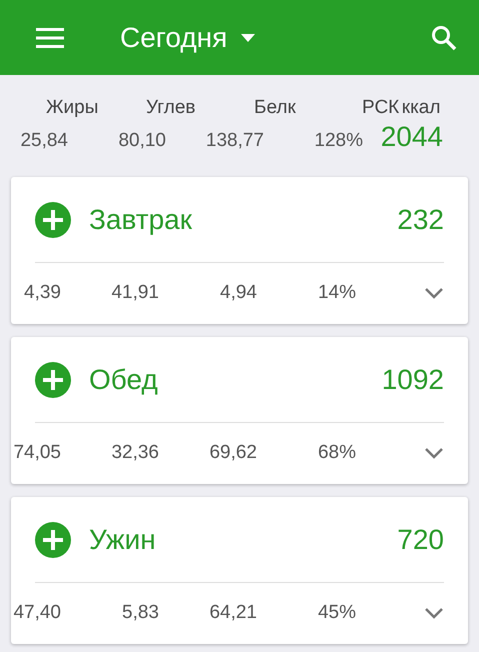 Image resolution: width=479 pixels, height=652 pixels. I want to click on meal-kcal: 720, so click(420, 540).